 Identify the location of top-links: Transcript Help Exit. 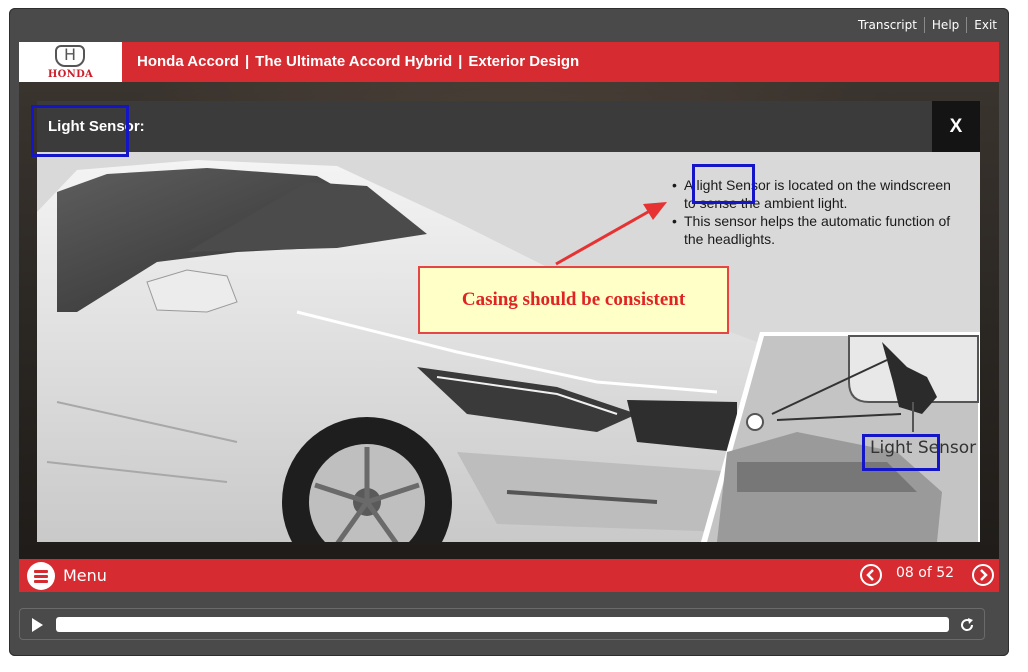
(927, 25).